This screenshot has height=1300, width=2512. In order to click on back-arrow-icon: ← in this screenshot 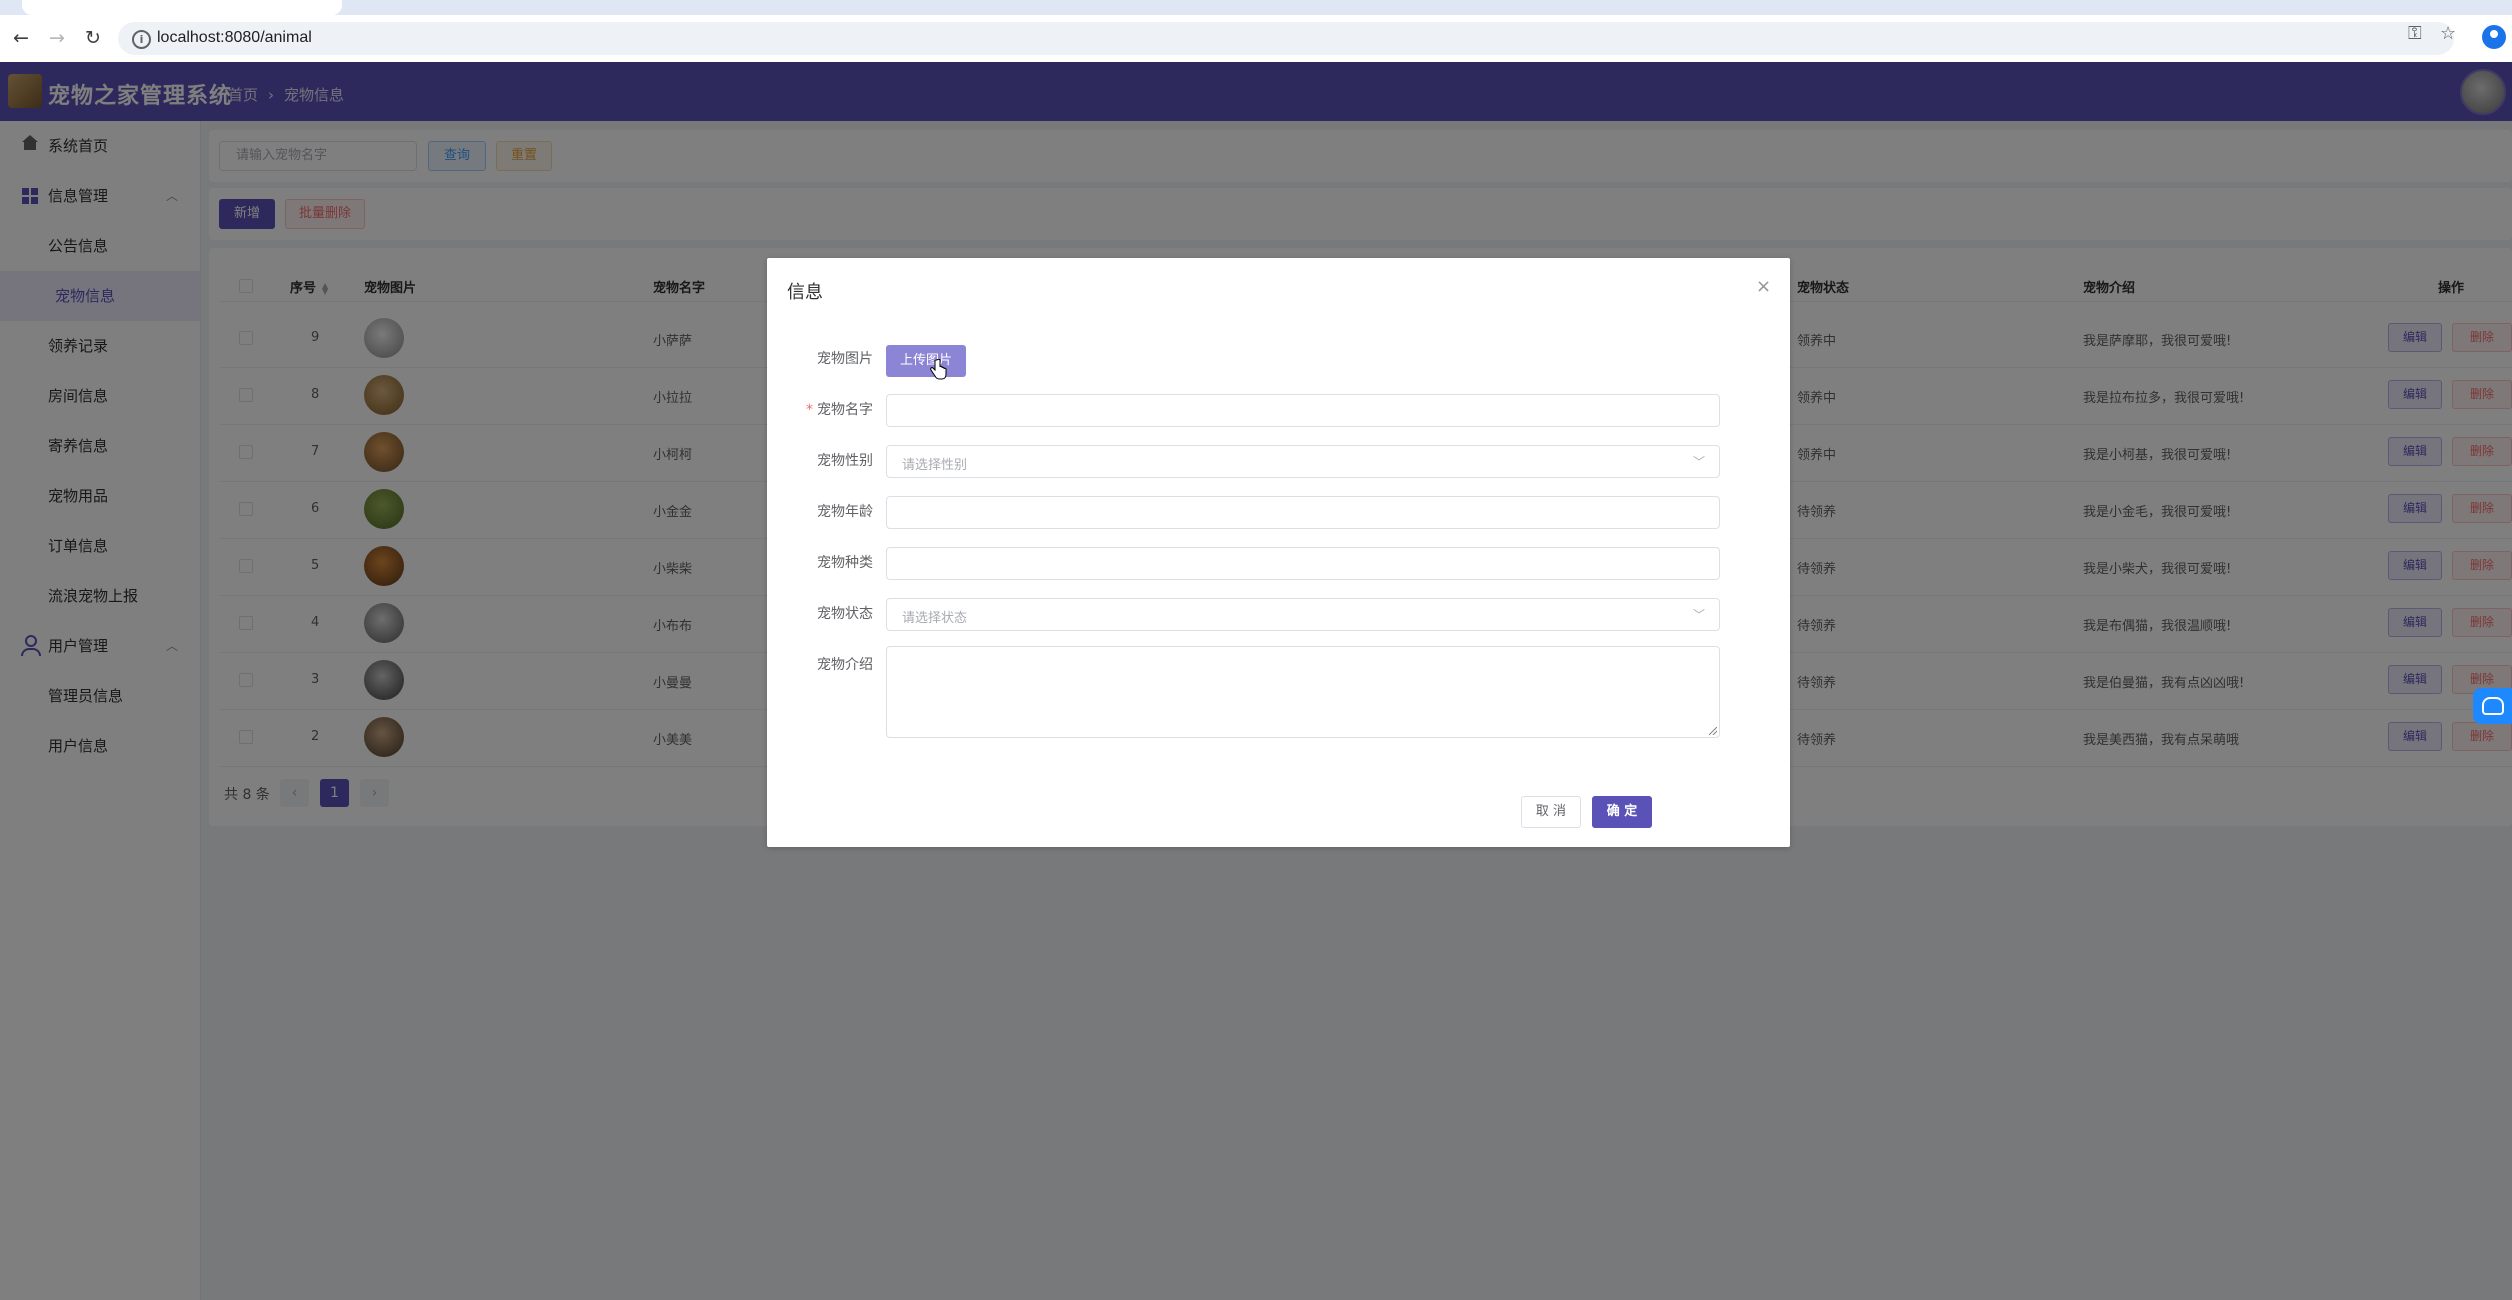, I will do `click(21, 38)`.